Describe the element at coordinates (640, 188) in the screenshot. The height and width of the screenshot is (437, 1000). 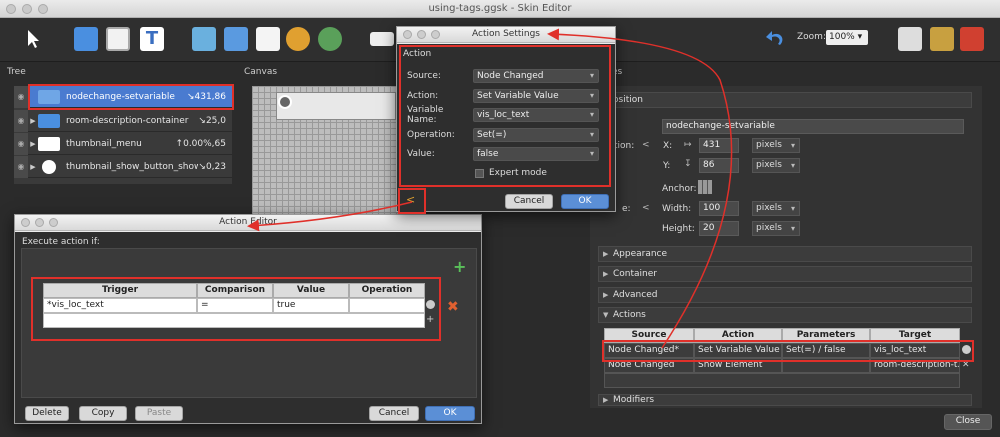
I see `arrow-to-settings` at that location.